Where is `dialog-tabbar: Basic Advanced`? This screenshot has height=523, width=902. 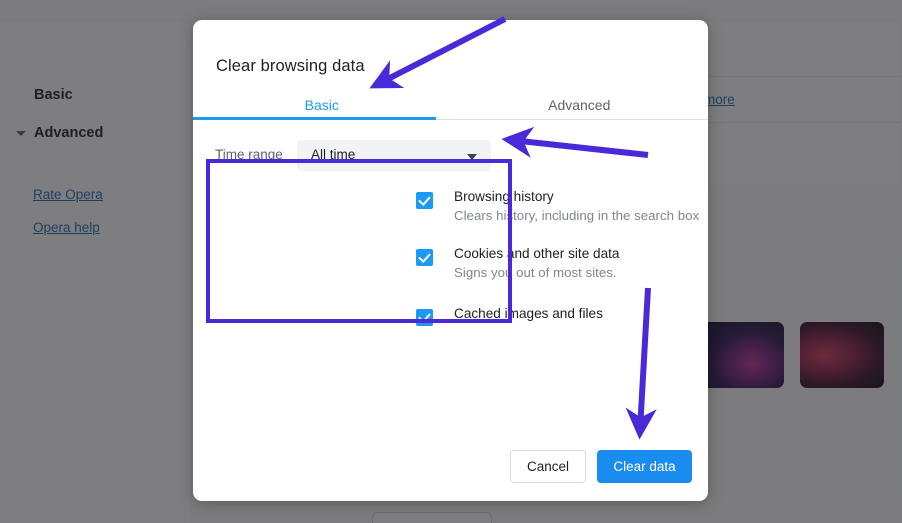
dialog-tabbar: Basic Advanced is located at coordinates (450, 105).